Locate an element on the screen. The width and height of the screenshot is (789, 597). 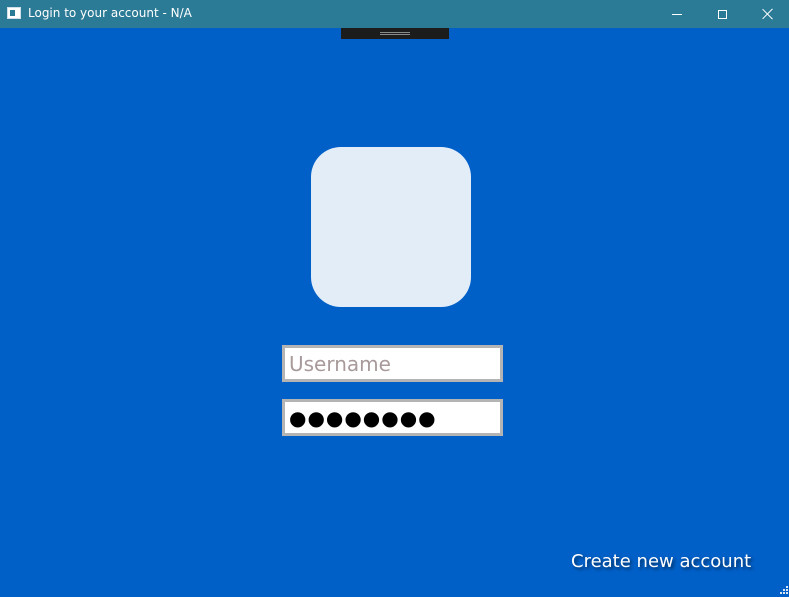
create-account-link: Create new account is located at coordinates (661, 561).